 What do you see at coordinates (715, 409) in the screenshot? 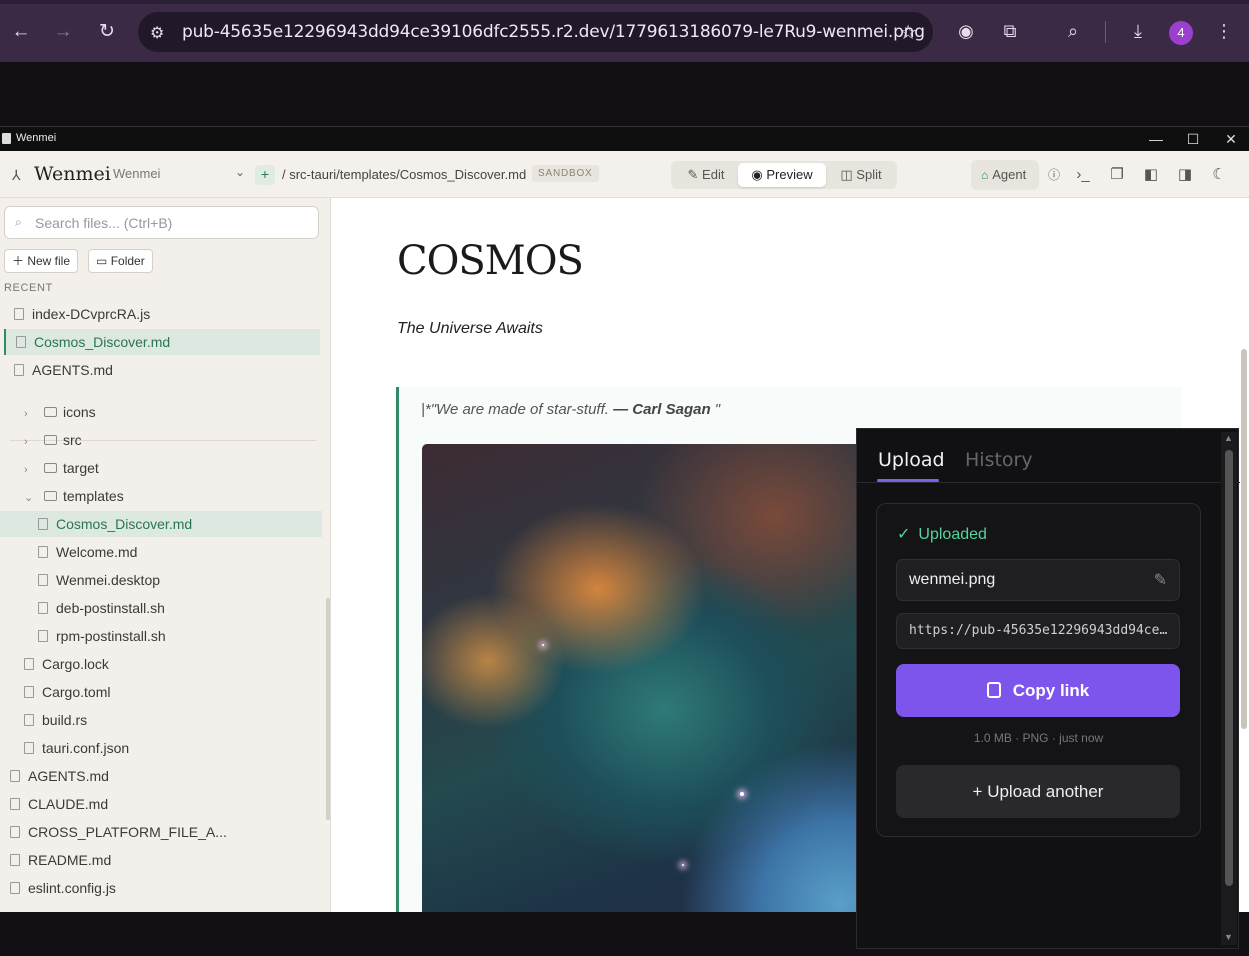
I see `quote-end: "` at bounding box center [715, 409].